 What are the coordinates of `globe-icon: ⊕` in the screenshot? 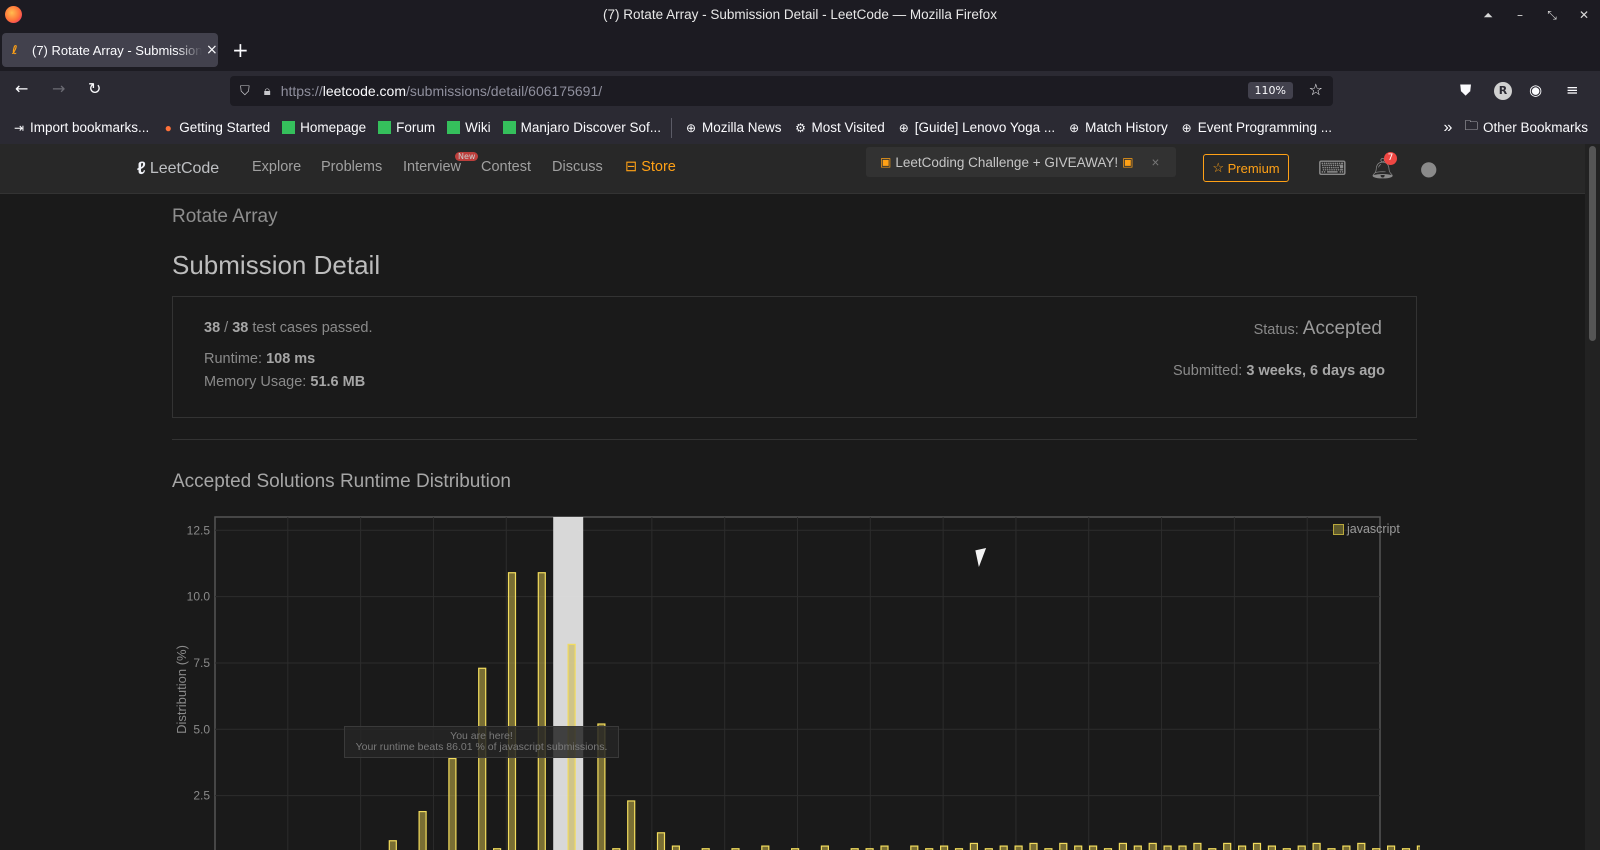 It's located at (691, 127).